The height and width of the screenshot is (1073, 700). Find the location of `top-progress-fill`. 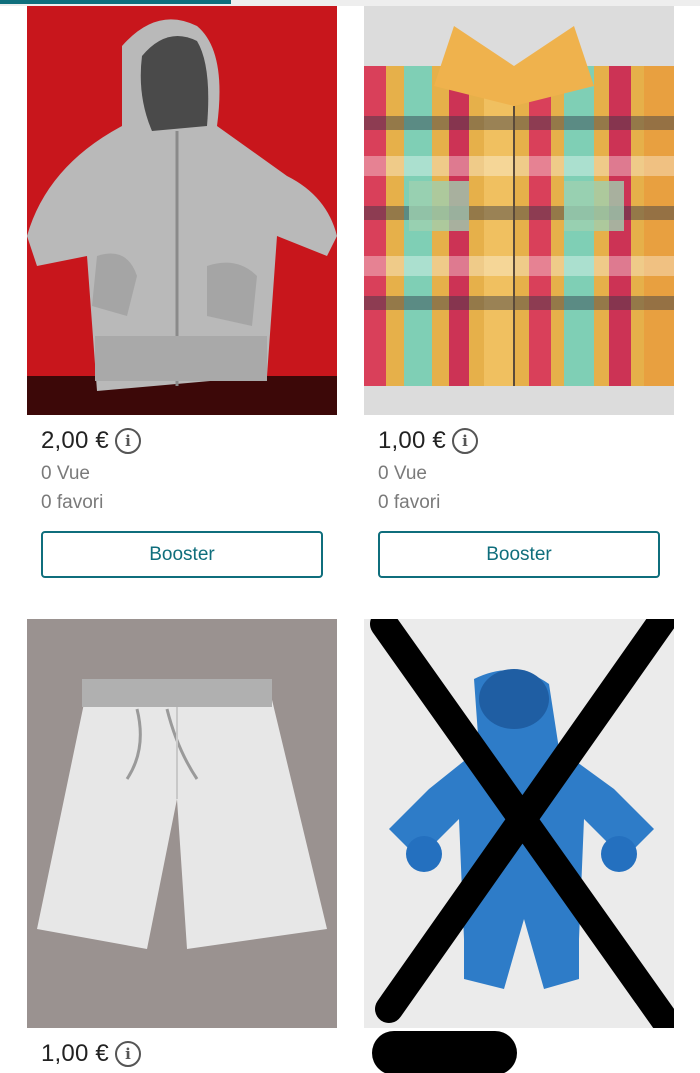

top-progress-fill is located at coordinates (115, 2).